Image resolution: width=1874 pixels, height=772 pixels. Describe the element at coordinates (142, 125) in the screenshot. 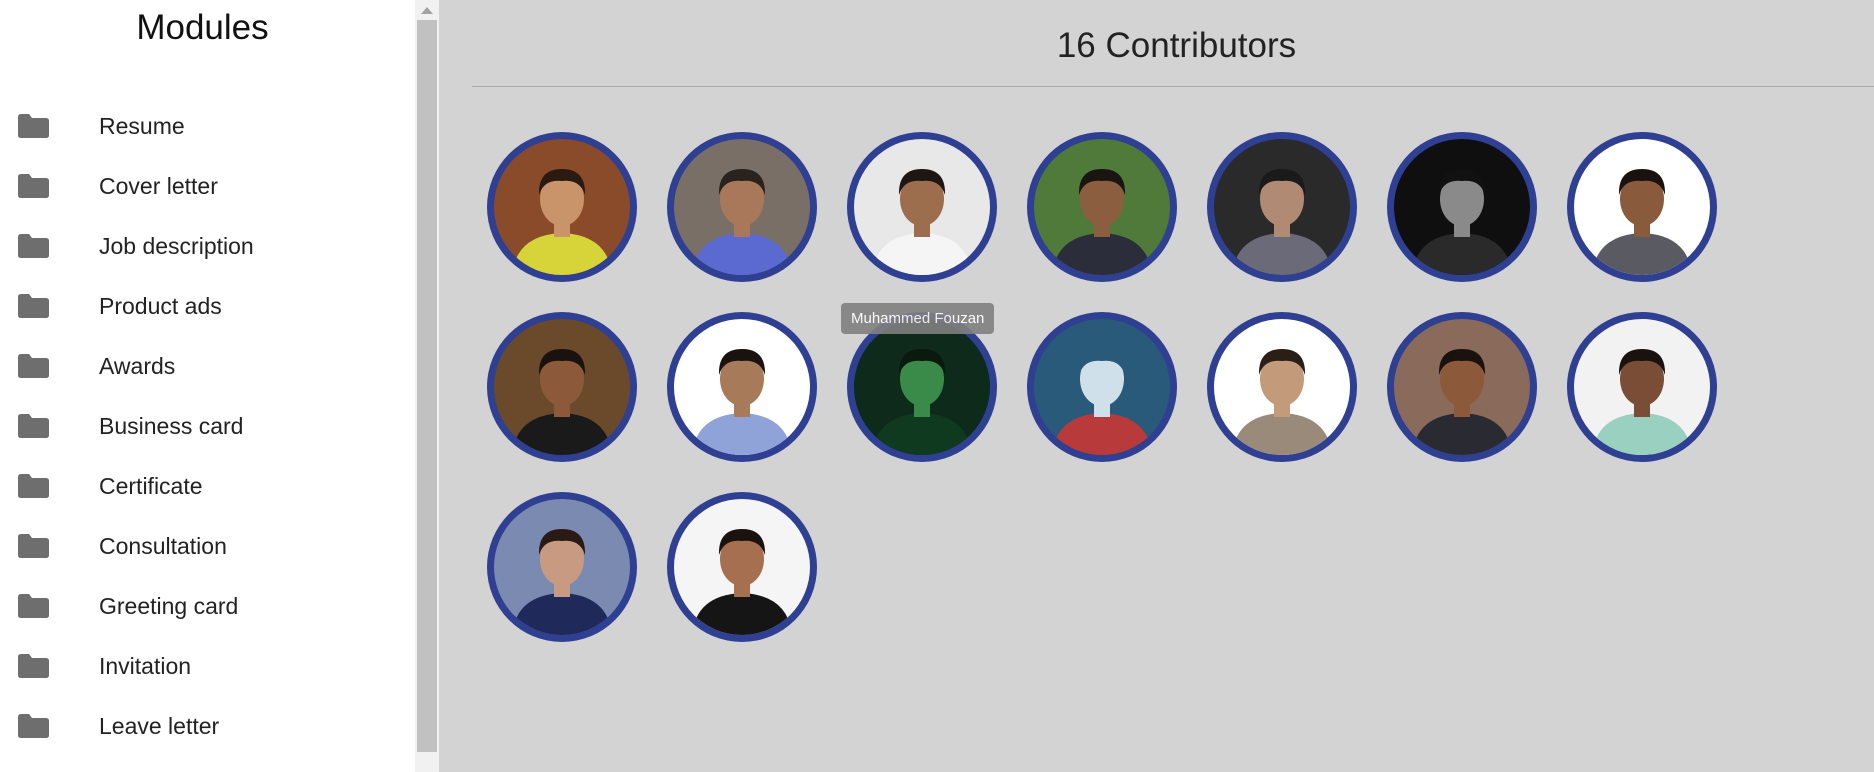

I see `sidebar-item-label: Resume` at that location.